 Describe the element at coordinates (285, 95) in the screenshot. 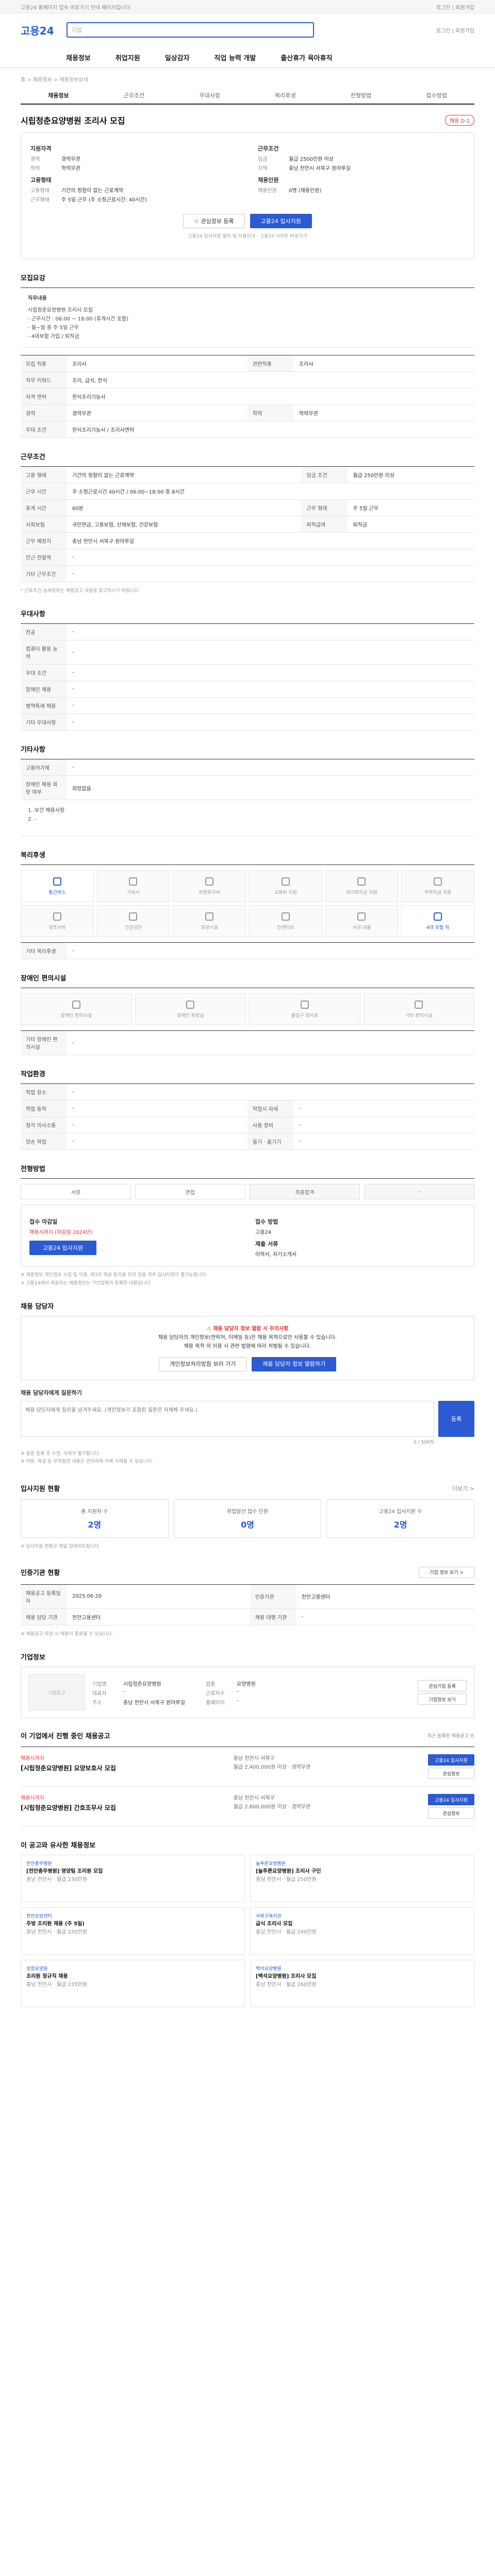

I see `tab-welfare: 복리후생` at that location.